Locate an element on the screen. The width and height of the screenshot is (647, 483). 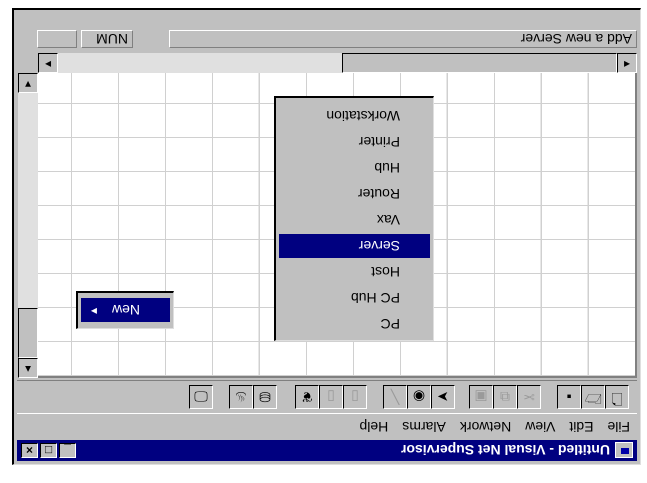
menu-network: Network is located at coordinates (485, 427).